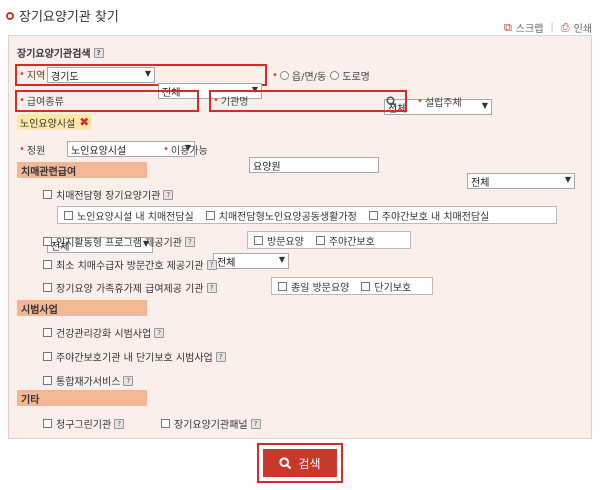 This screenshot has width=600, height=490. I want to click on capacity-label: • 정원, so click(32, 150).